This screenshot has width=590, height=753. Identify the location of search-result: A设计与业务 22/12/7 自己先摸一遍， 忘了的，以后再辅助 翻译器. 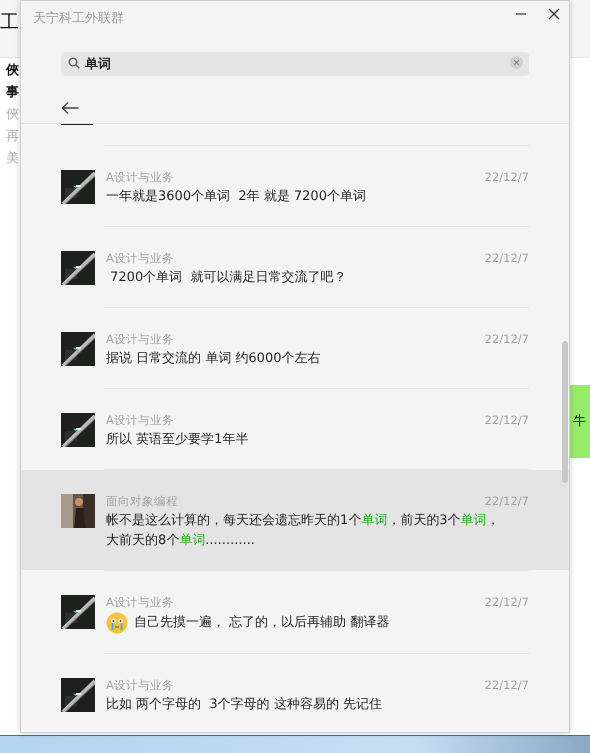
(295, 612).